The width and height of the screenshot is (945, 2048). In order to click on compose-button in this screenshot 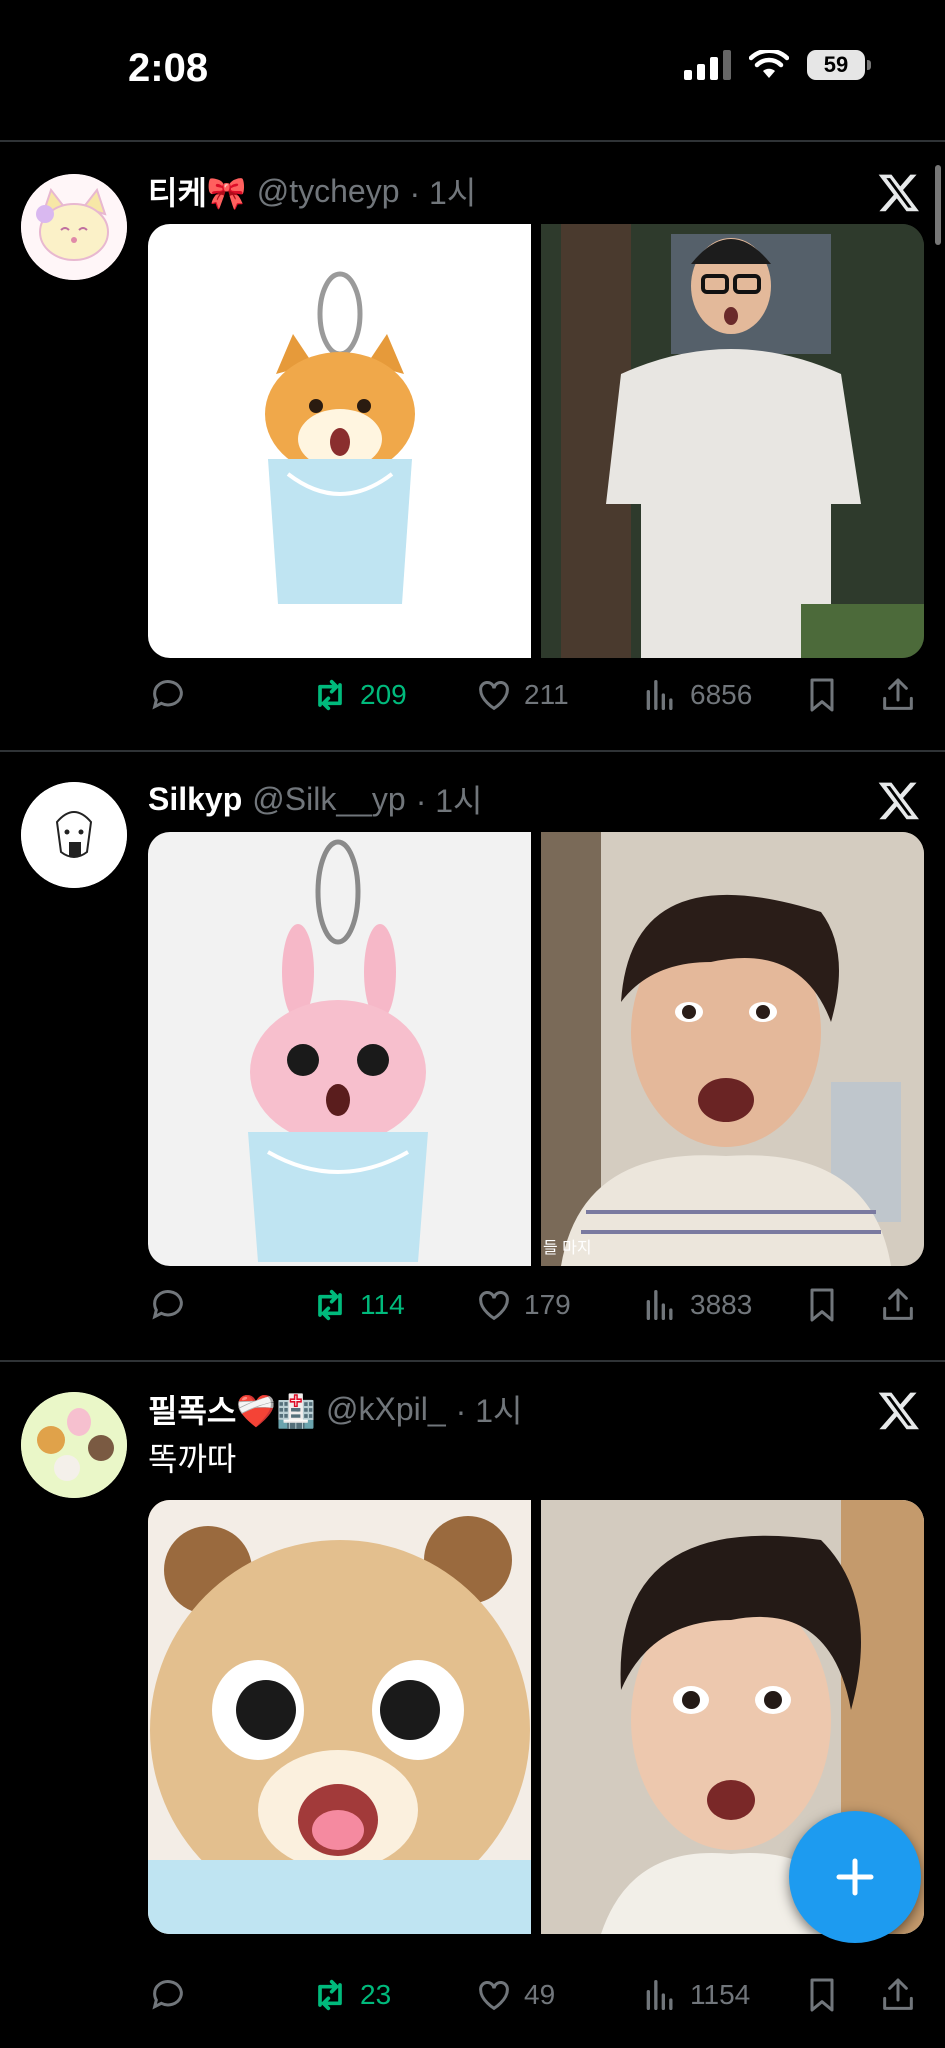, I will do `click(855, 1877)`.